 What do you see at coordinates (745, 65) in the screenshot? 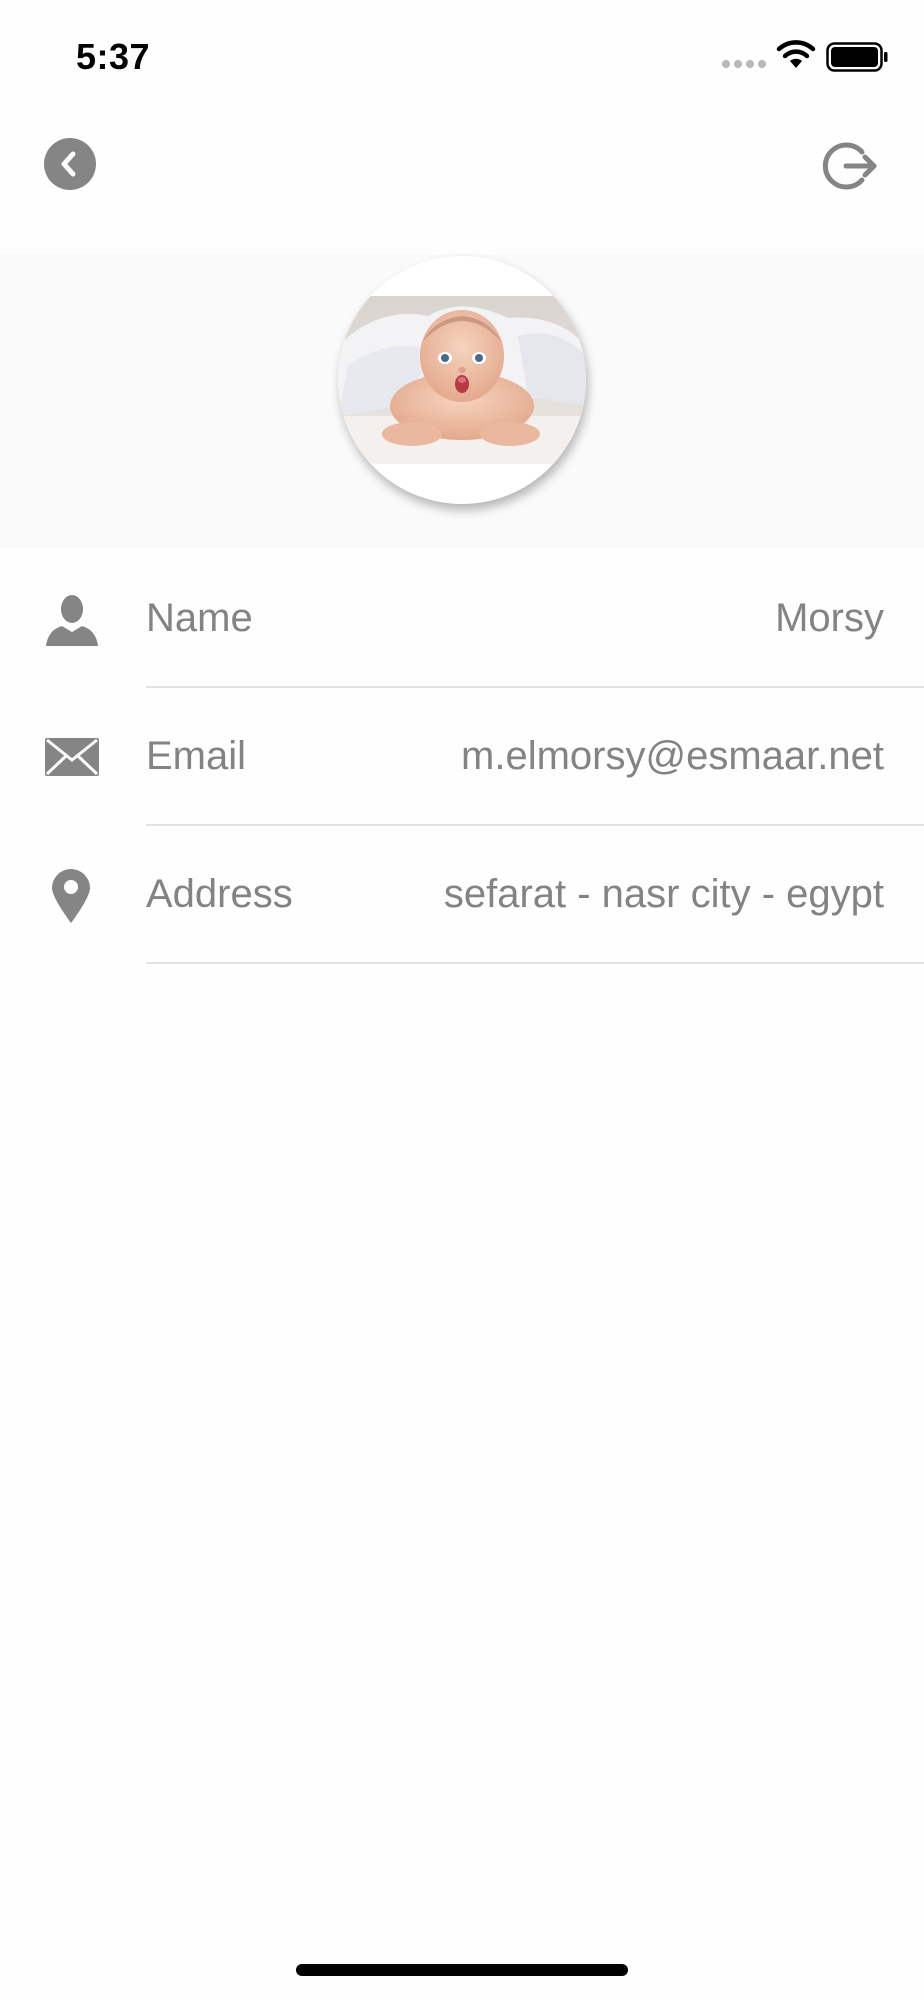
I see `signal-icon` at bounding box center [745, 65].